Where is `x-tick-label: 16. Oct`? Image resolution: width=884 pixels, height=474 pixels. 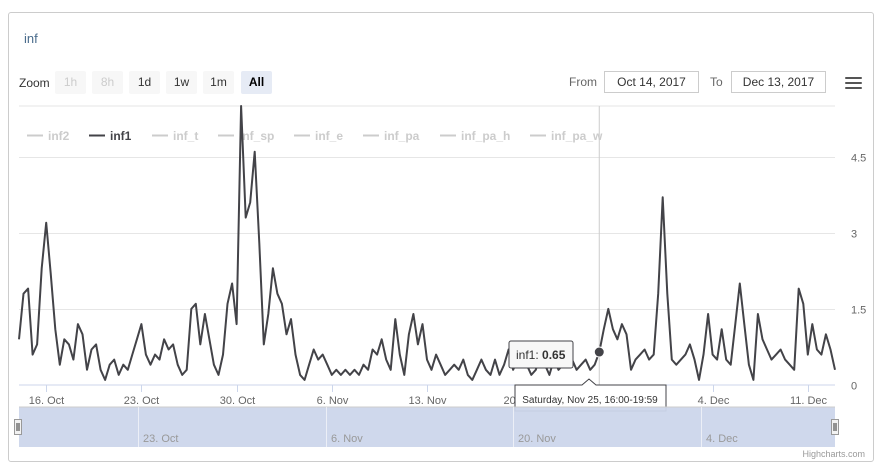 x-tick-label: 16. Oct is located at coordinates (46, 401).